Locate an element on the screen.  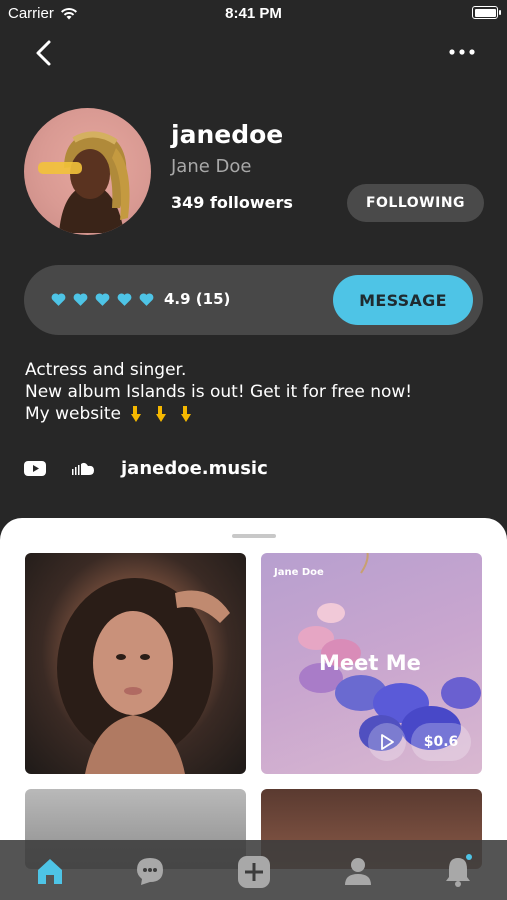
social-links: janedoe.music is located at coordinates (146, 468).